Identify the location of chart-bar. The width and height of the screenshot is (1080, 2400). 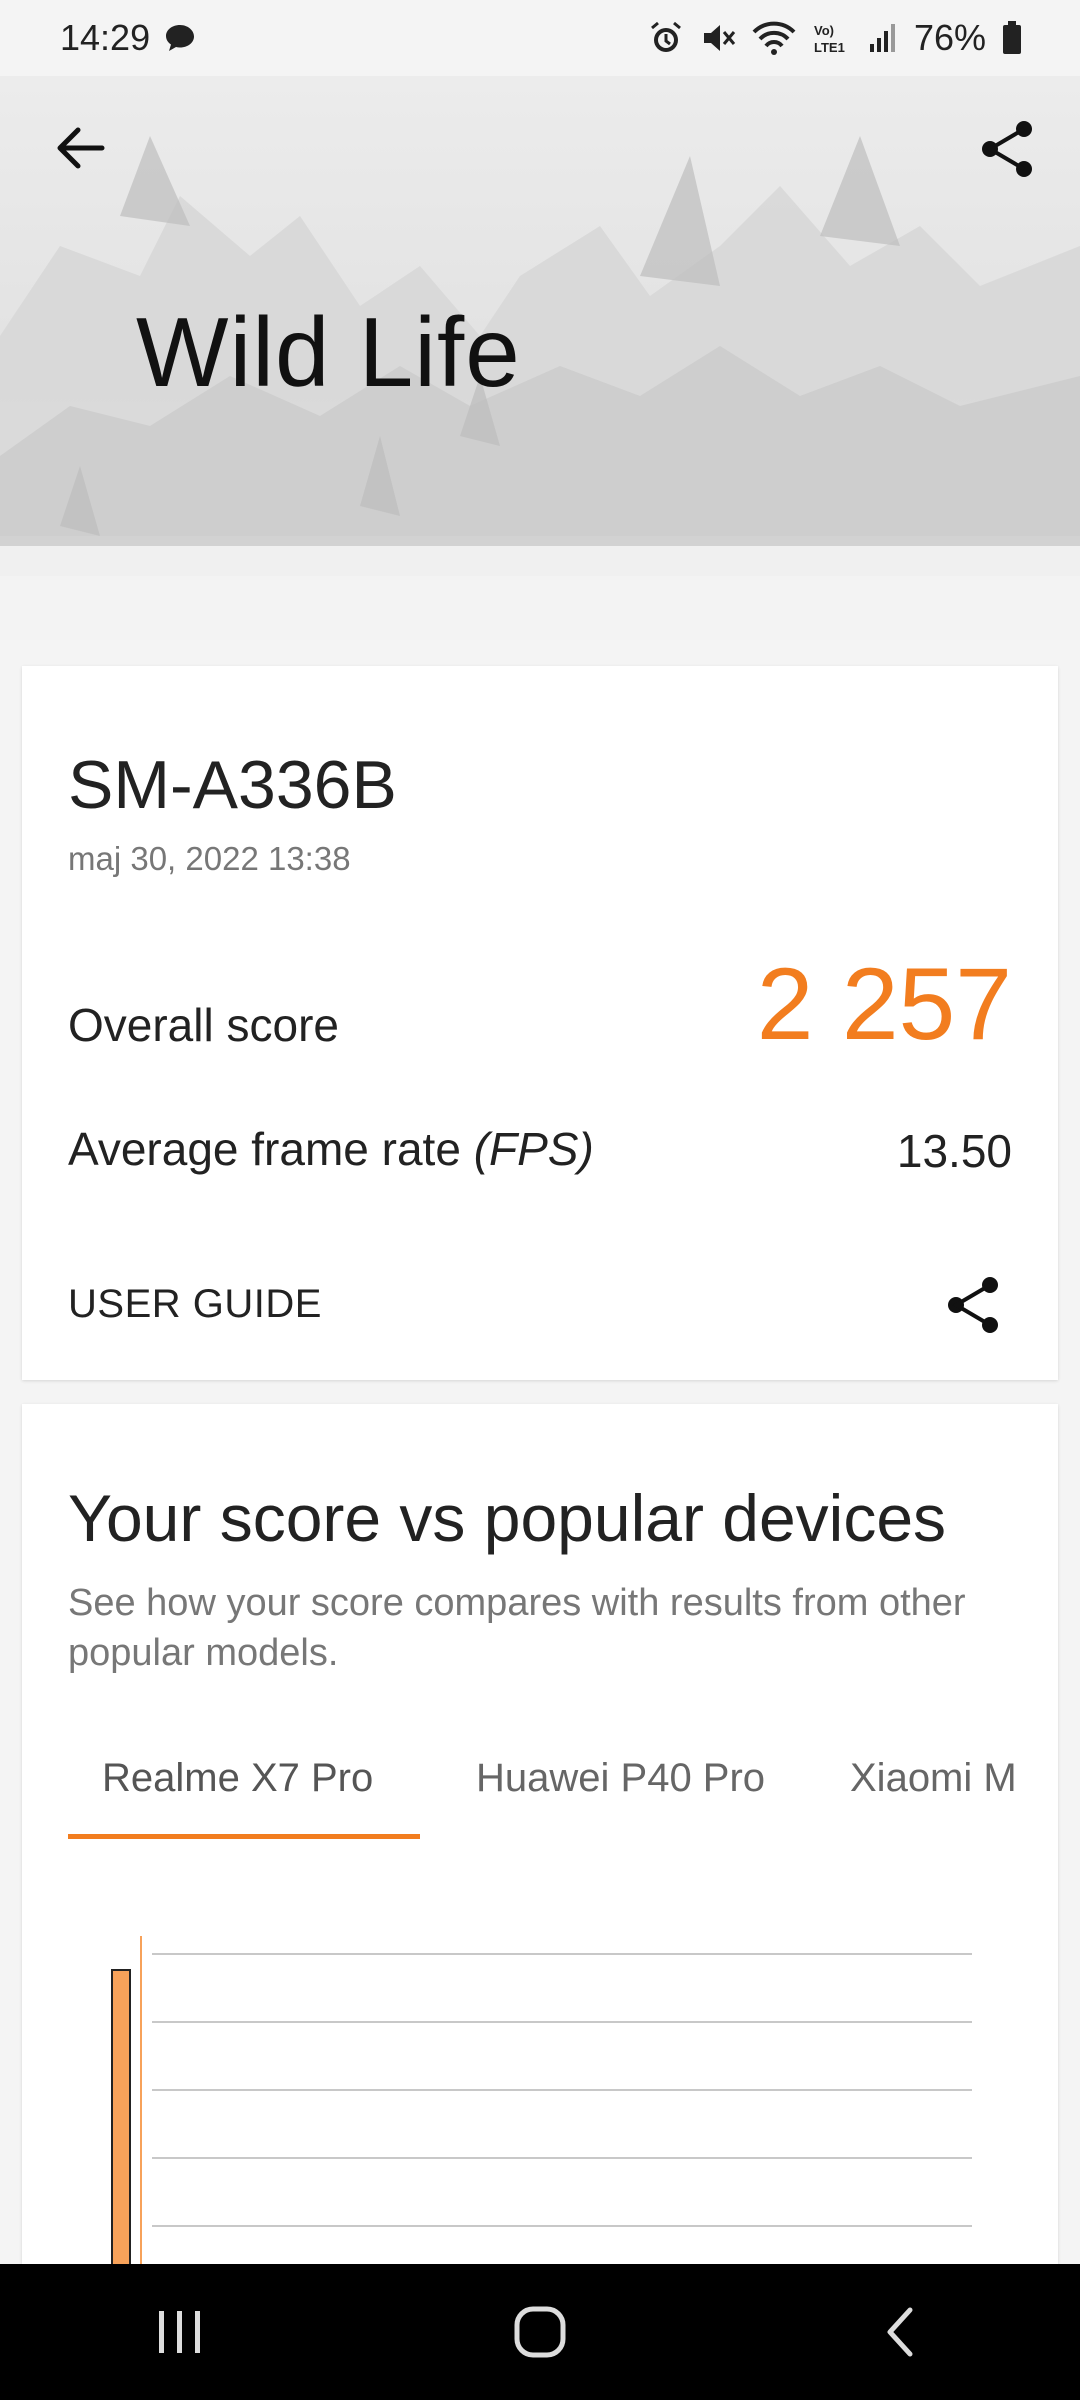
(121, 2116).